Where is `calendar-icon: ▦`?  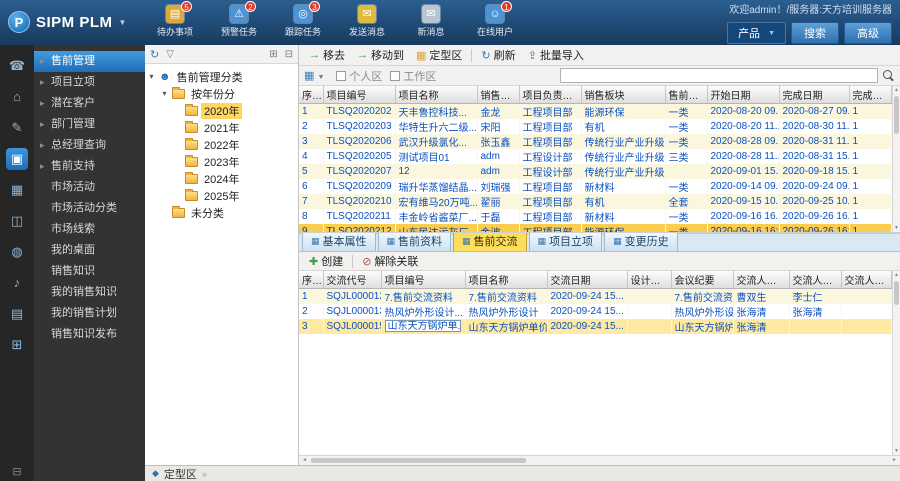 calendar-icon: ▦ is located at coordinates (17, 190).